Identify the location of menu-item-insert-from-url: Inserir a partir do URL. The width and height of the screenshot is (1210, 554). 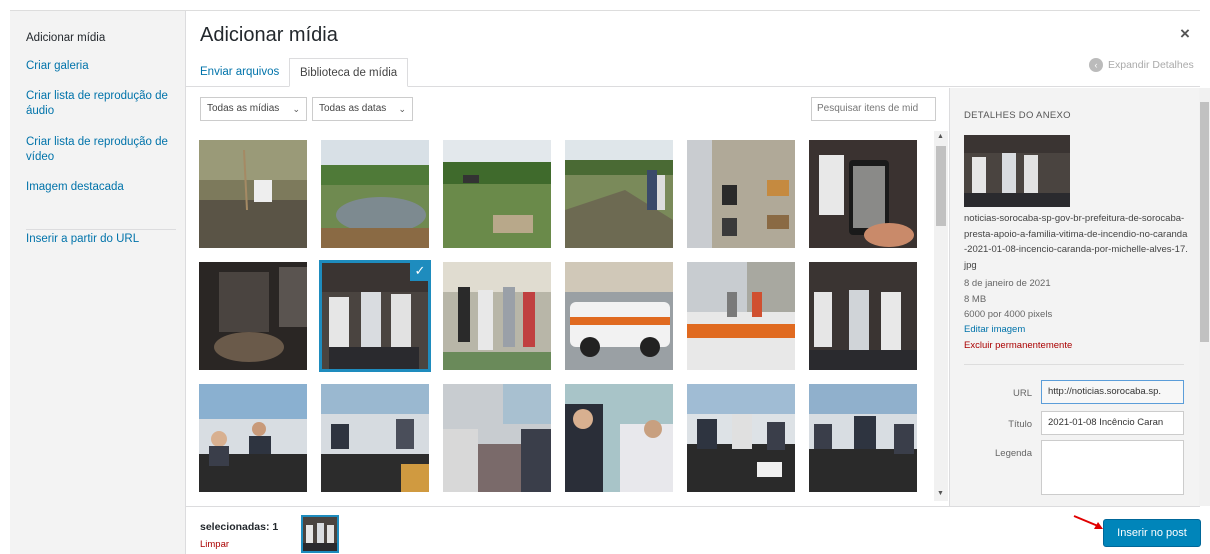
(101, 239).